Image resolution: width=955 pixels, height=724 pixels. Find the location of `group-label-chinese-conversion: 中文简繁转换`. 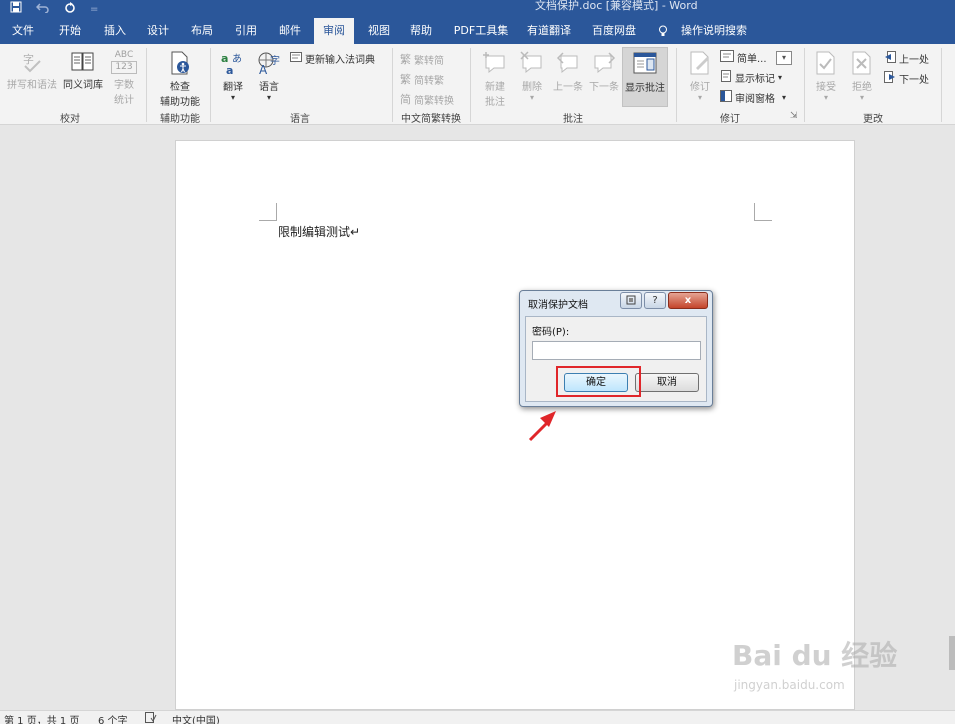

group-label-chinese-conversion: 中文简繁转换 is located at coordinates (431, 119).